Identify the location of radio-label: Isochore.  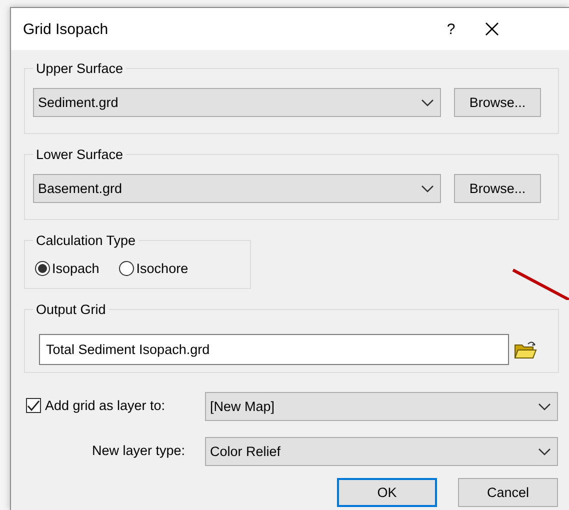
(162, 268).